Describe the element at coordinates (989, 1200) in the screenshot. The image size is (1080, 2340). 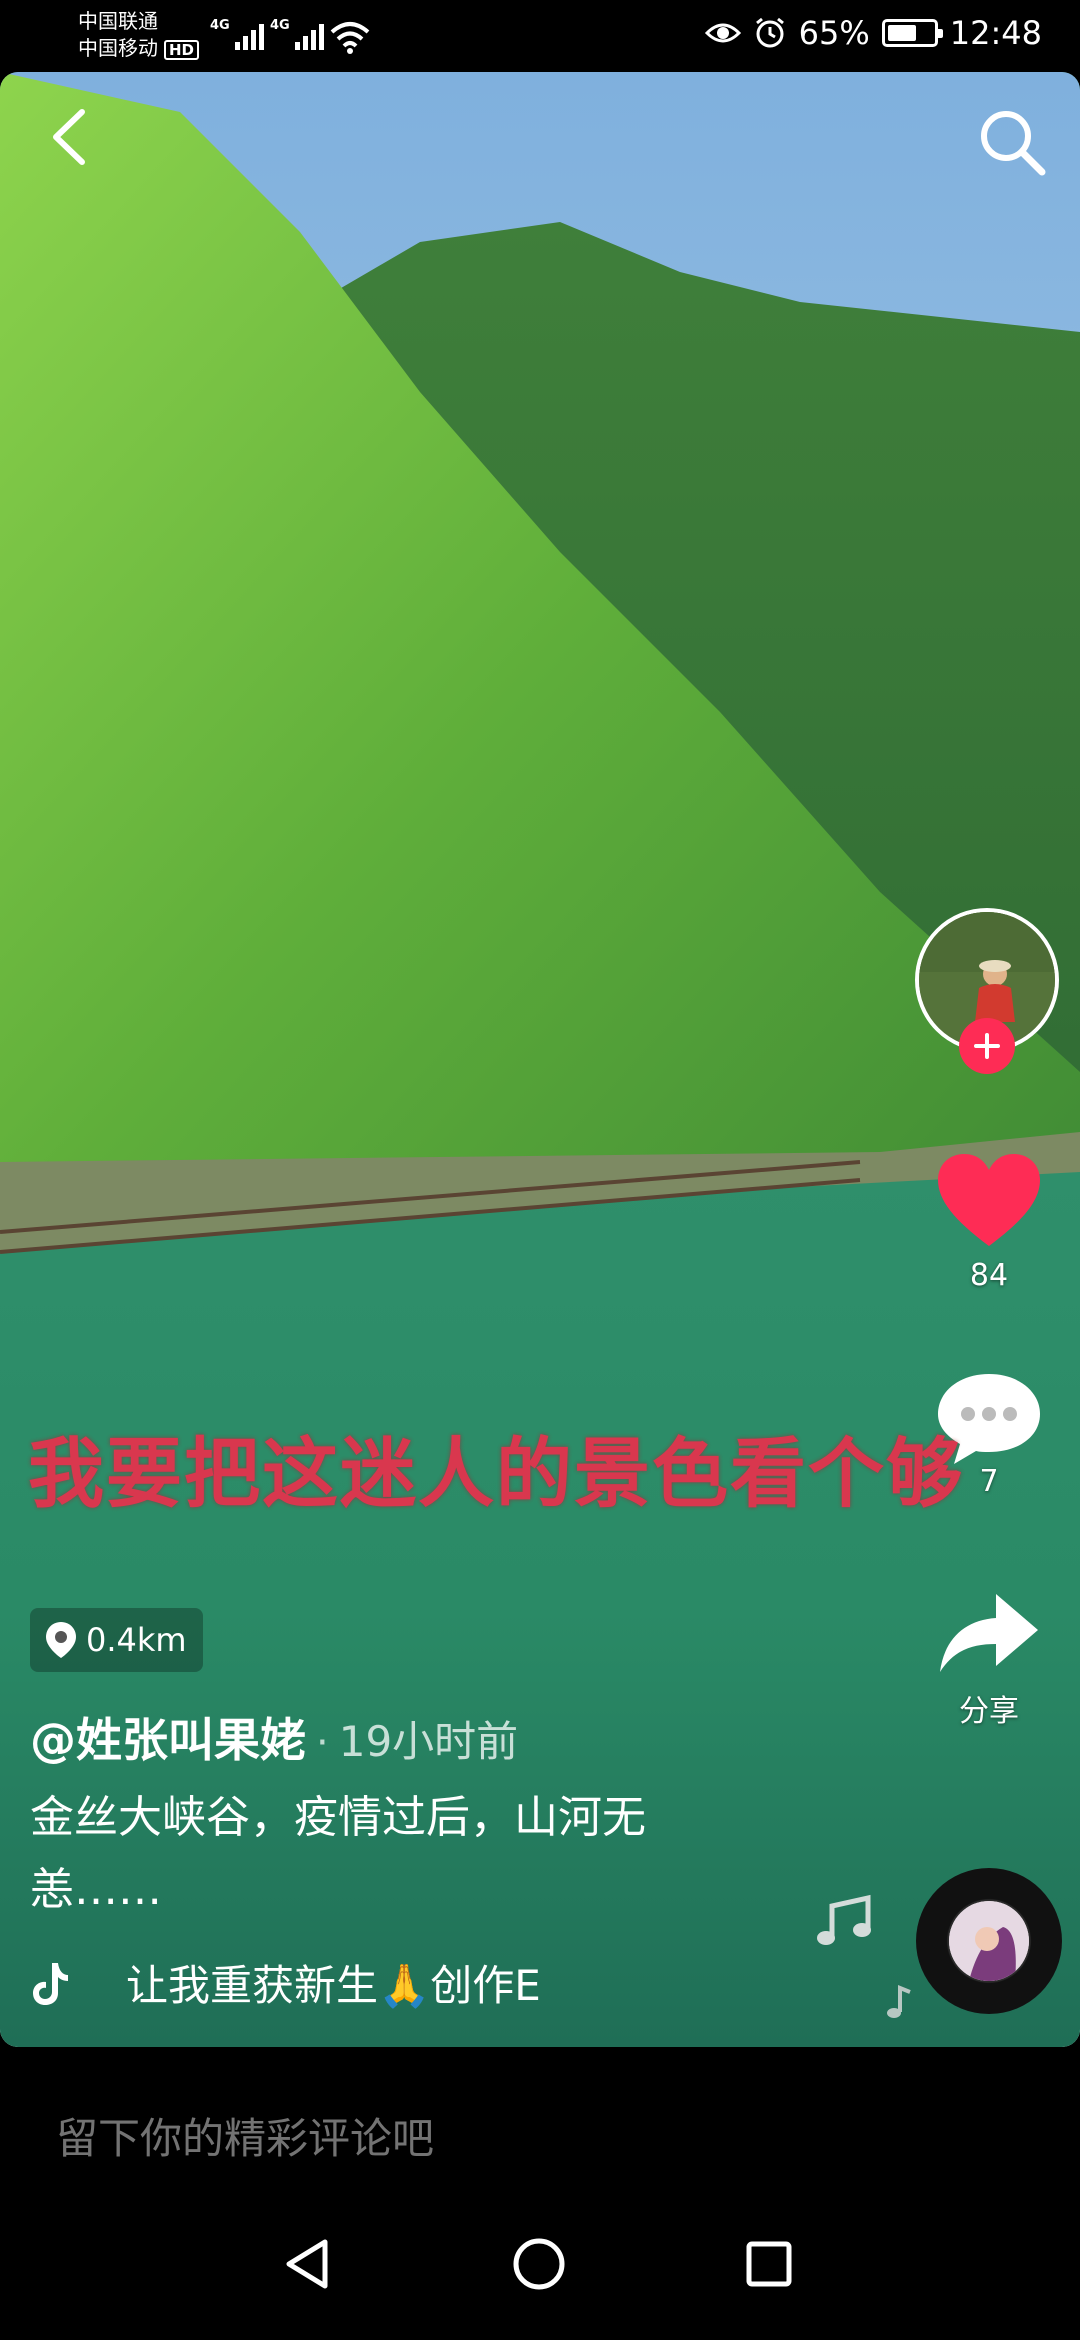
I see `heart-icon` at that location.